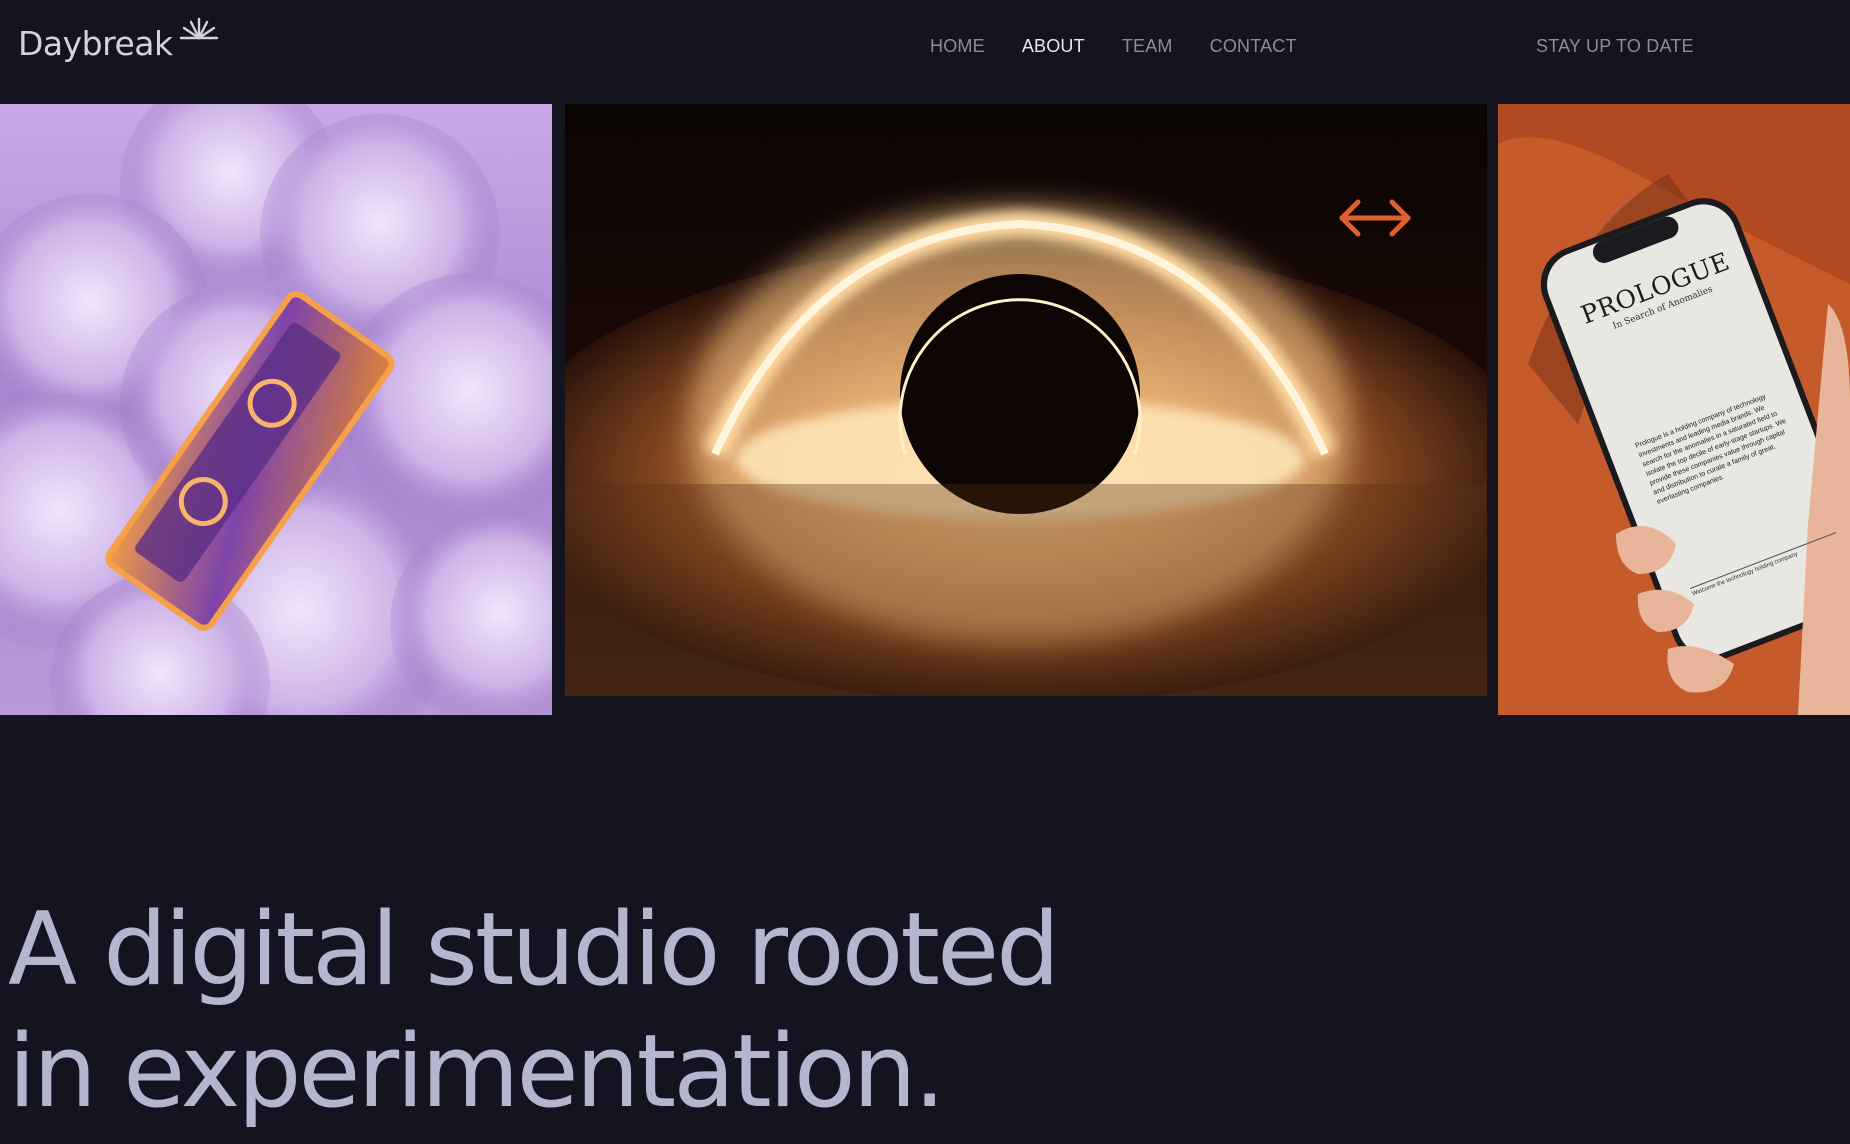  Describe the element at coordinates (199, 32) in the screenshot. I see `sunrise-rays-icon` at that location.